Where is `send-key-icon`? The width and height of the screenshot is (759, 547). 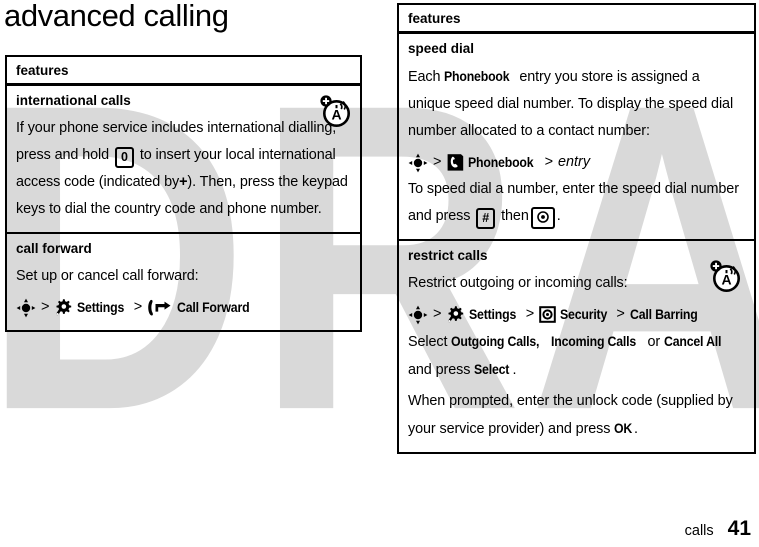 send-key-icon is located at coordinates (542, 218).